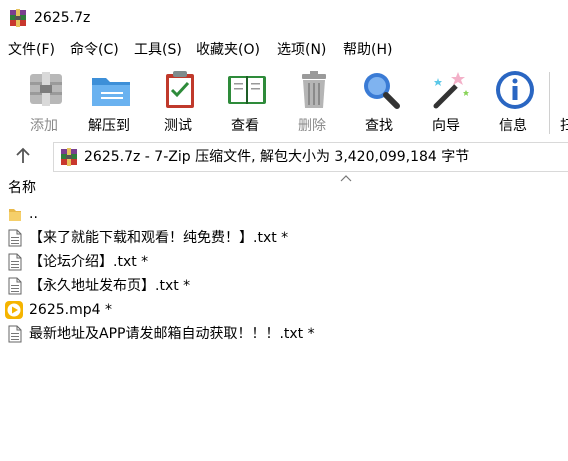 The height and width of the screenshot is (461, 568). Describe the element at coordinates (69, 157) in the screenshot. I see `archive-icon` at that location.